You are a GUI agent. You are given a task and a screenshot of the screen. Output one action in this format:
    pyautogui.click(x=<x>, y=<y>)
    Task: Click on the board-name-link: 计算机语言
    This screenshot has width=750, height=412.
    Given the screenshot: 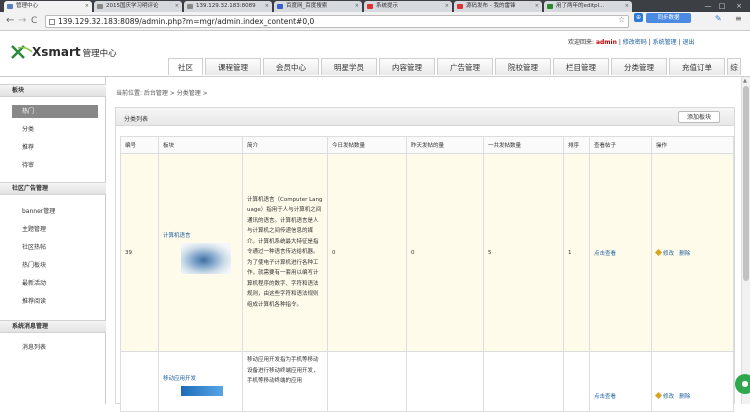 What is the action you would take?
    pyautogui.click(x=177, y=236)
    